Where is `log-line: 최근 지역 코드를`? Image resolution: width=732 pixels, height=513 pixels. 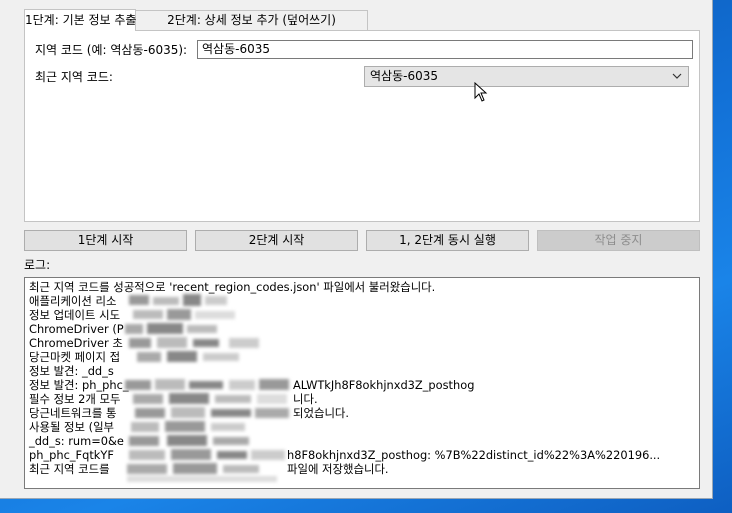 log-line: 최근 지역 코드를 is located at coordinates (69, 469).